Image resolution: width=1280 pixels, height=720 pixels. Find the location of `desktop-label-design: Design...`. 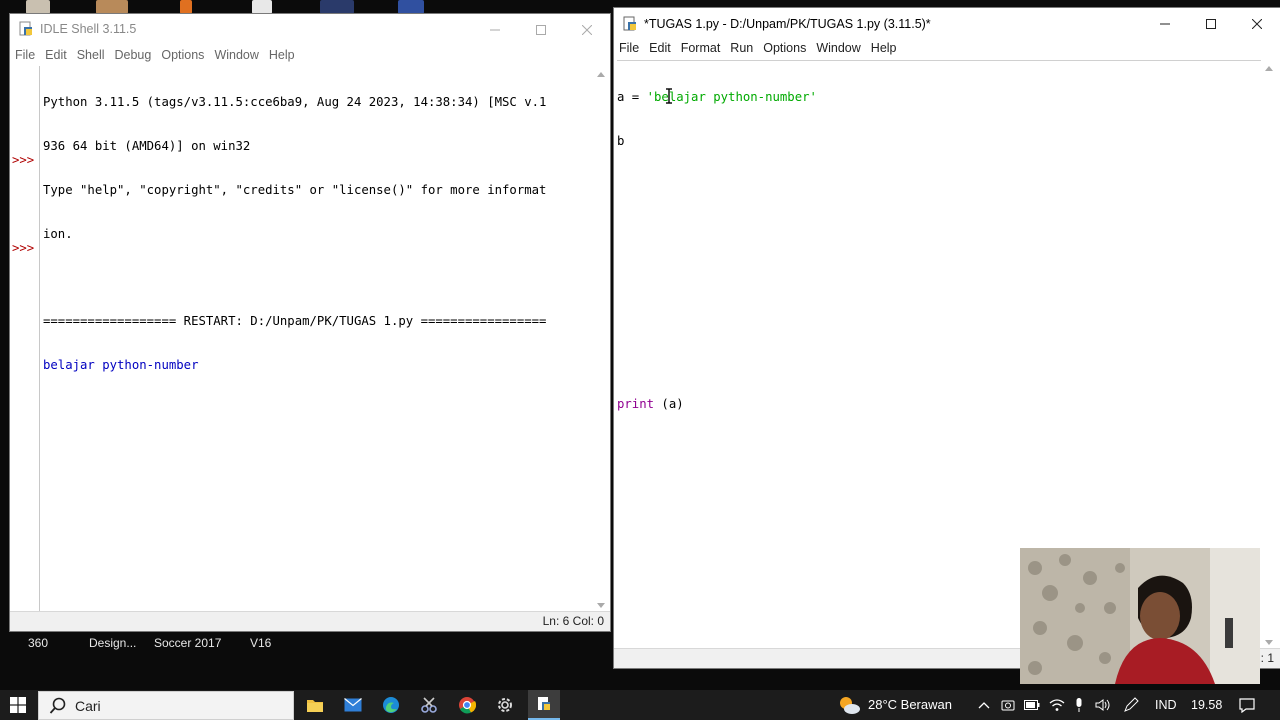

desktop-label-design: Design... is located at coordinates (112, 643).